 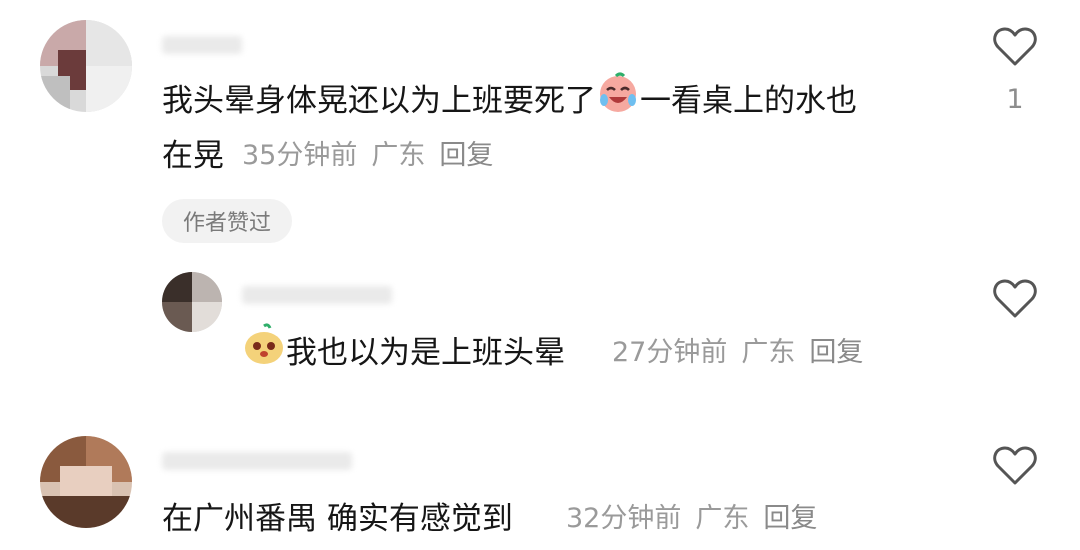 I want to click on comment-meta: 32分钟前 广东 回复, so click(x=698, y=519).